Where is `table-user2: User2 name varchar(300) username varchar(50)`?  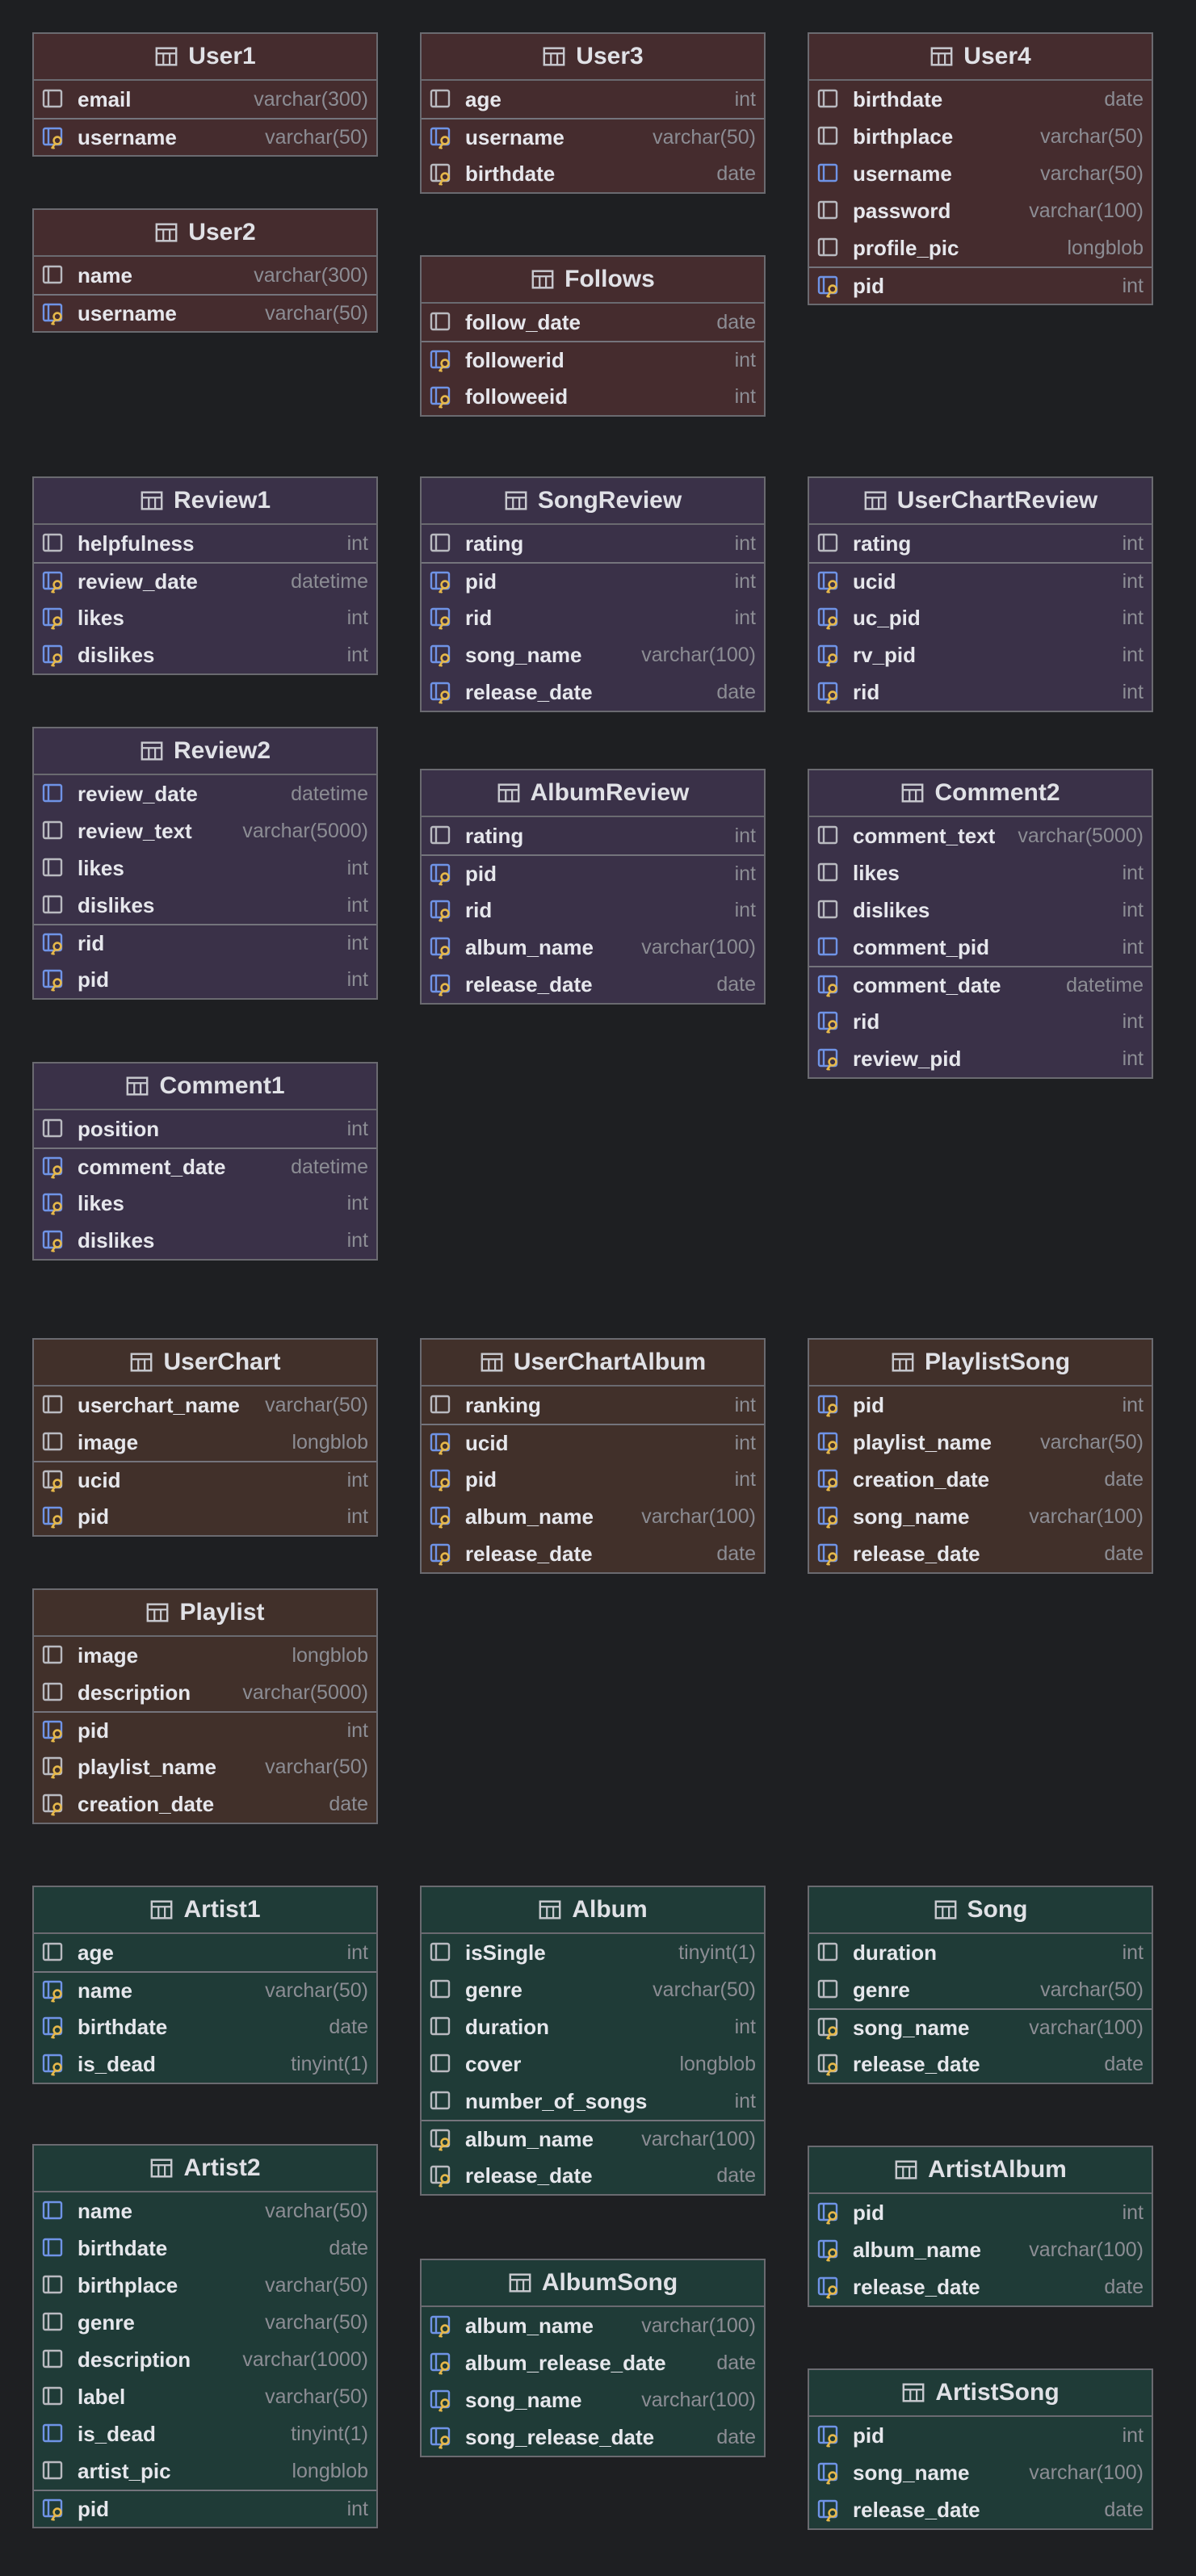
table-user2: User2 name varchar(300) username varchar(50) is located at coordinates (205, 270).